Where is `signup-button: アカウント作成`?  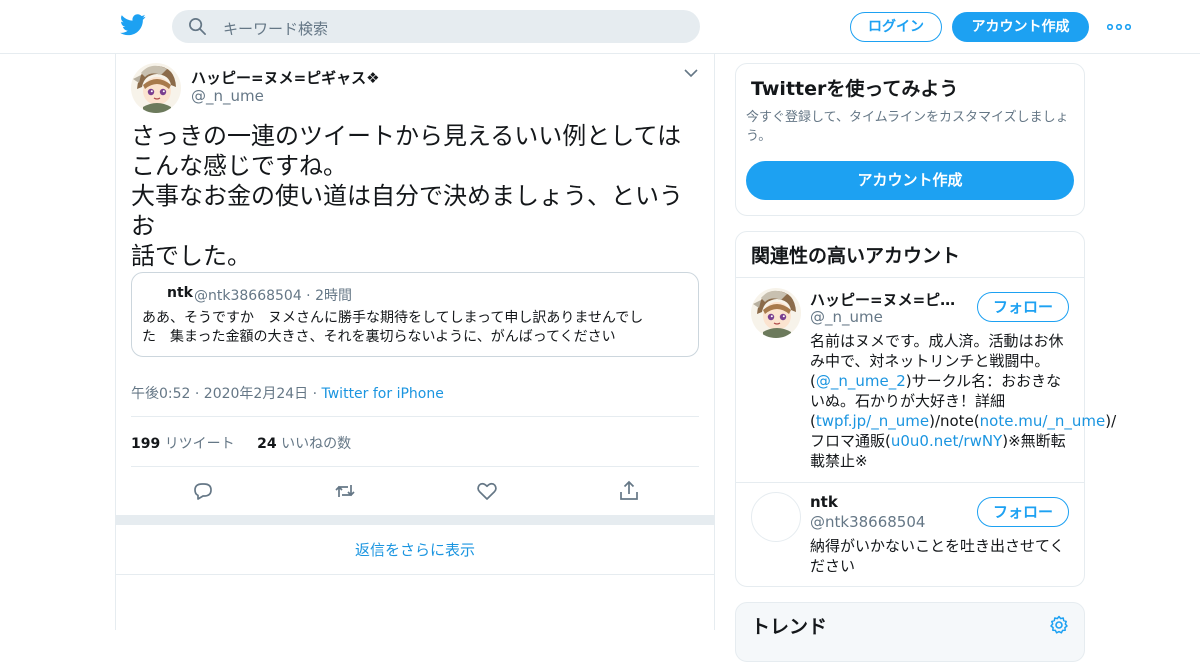 signup-button: アカウント作成 is located at coordinates (1020, 27).